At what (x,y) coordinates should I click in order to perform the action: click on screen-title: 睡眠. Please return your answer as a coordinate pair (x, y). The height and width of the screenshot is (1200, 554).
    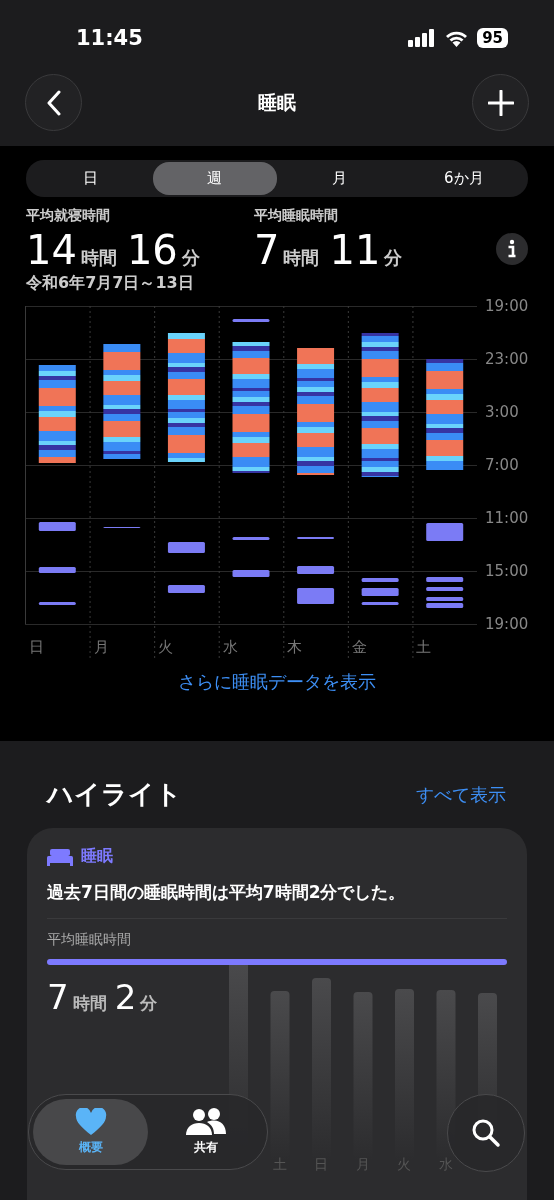
    Looking at the image, I should click on (277, 102).